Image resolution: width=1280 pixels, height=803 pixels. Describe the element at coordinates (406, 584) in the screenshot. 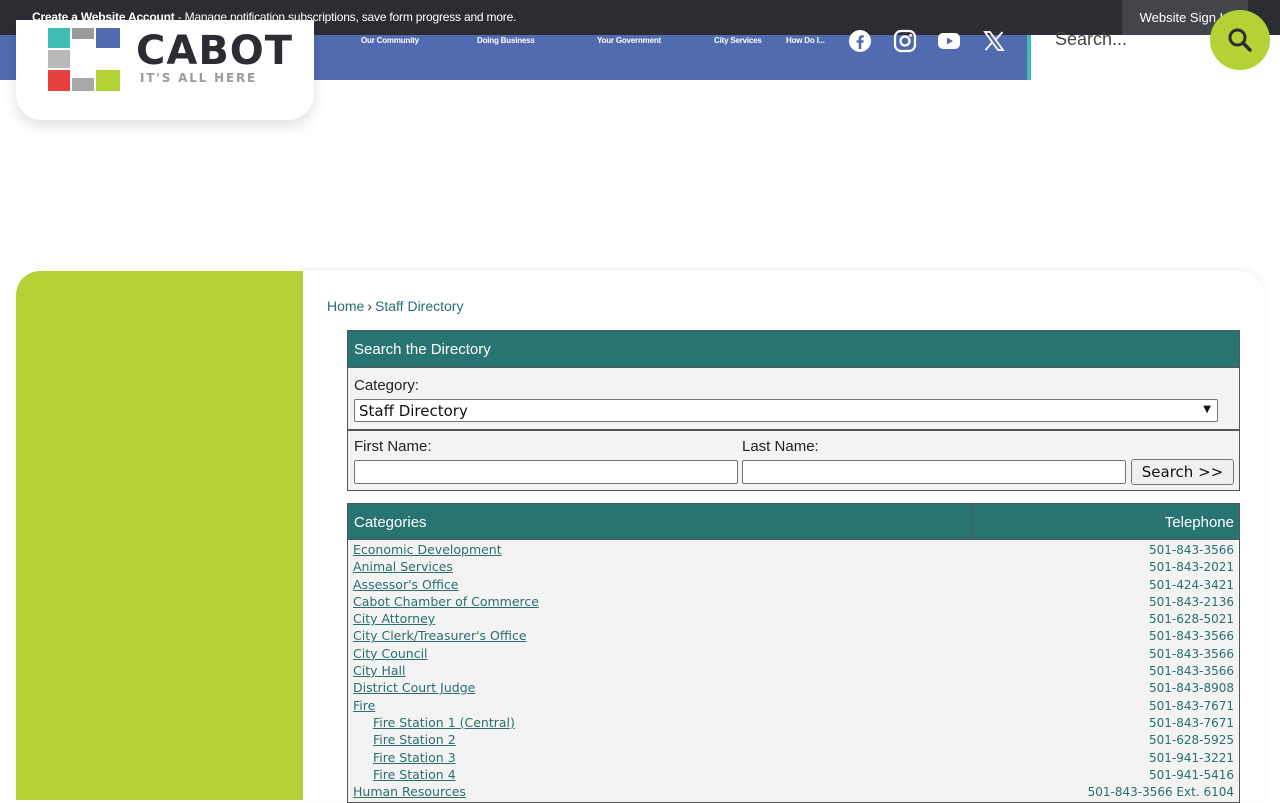

I see `category-link: Assessor's Office` at that location.